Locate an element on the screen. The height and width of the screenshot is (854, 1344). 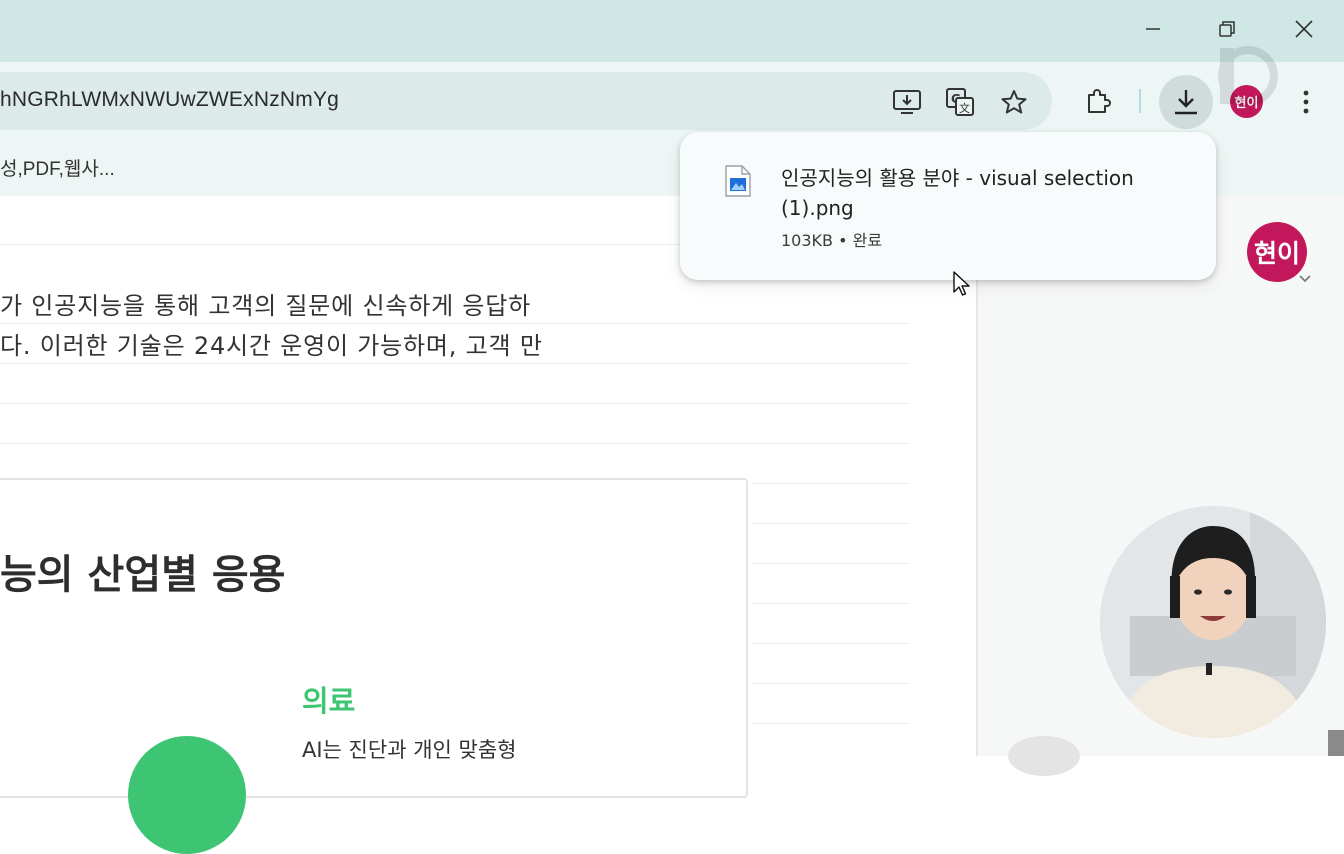
section-label: 의료 is located at coordinates (329, 701).